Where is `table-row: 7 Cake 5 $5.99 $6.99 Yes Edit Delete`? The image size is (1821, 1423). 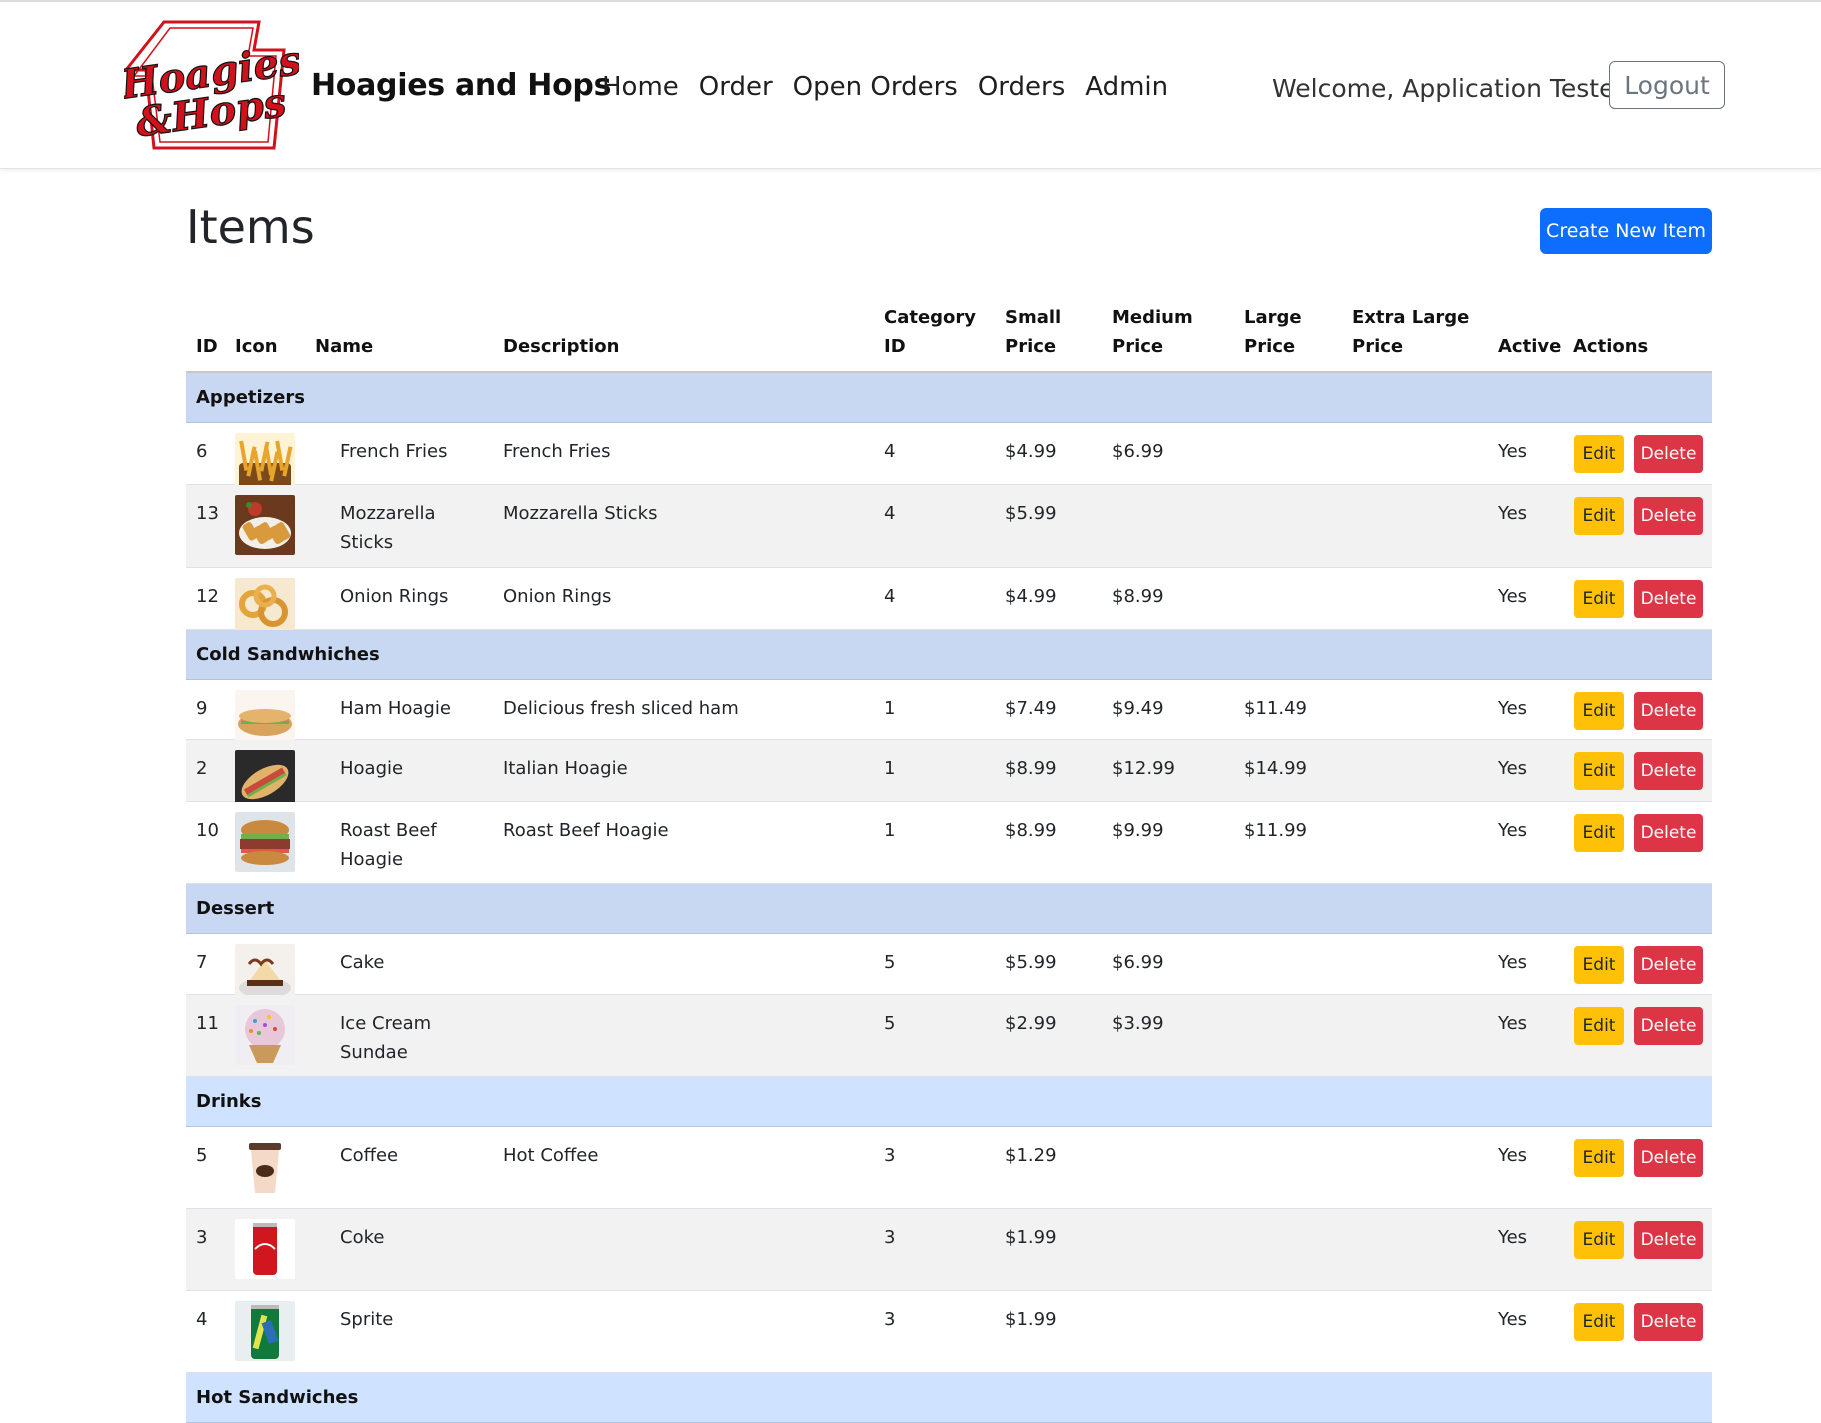 table-row: 7 Cake 5 $5.99 $6.99 Yes Edit Delete is located at coordinates (949, 968).